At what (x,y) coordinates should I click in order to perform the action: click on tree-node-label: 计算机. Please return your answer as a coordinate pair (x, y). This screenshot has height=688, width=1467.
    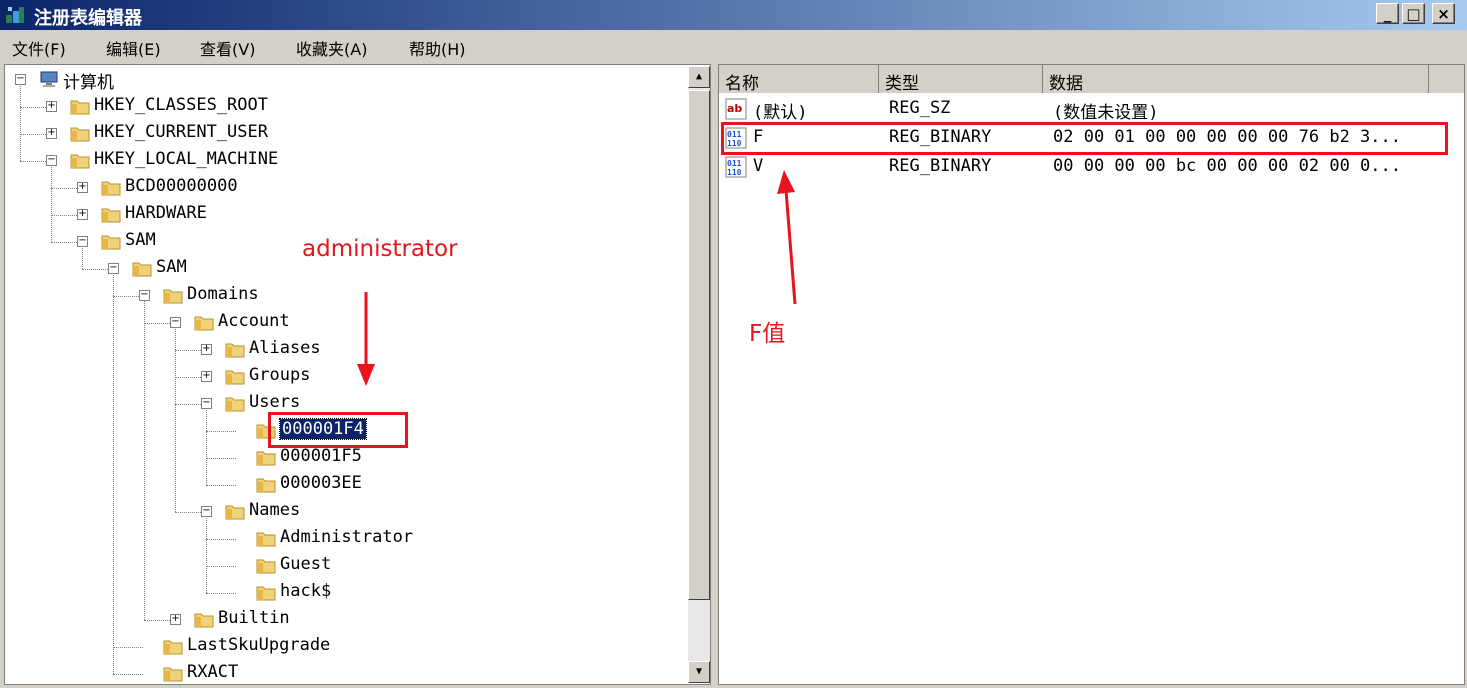
    Looking at the image, I should click on (88, 83).